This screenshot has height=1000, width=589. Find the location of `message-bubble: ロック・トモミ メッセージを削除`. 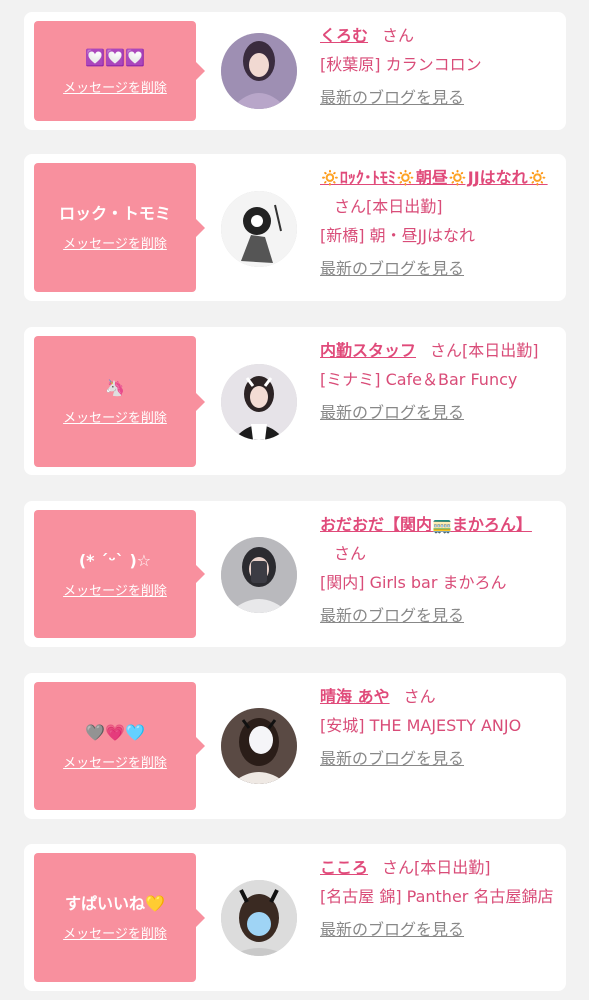

message-bubble: ロック・トモミ メッセージを削除 is located at coordinates (119, 227).